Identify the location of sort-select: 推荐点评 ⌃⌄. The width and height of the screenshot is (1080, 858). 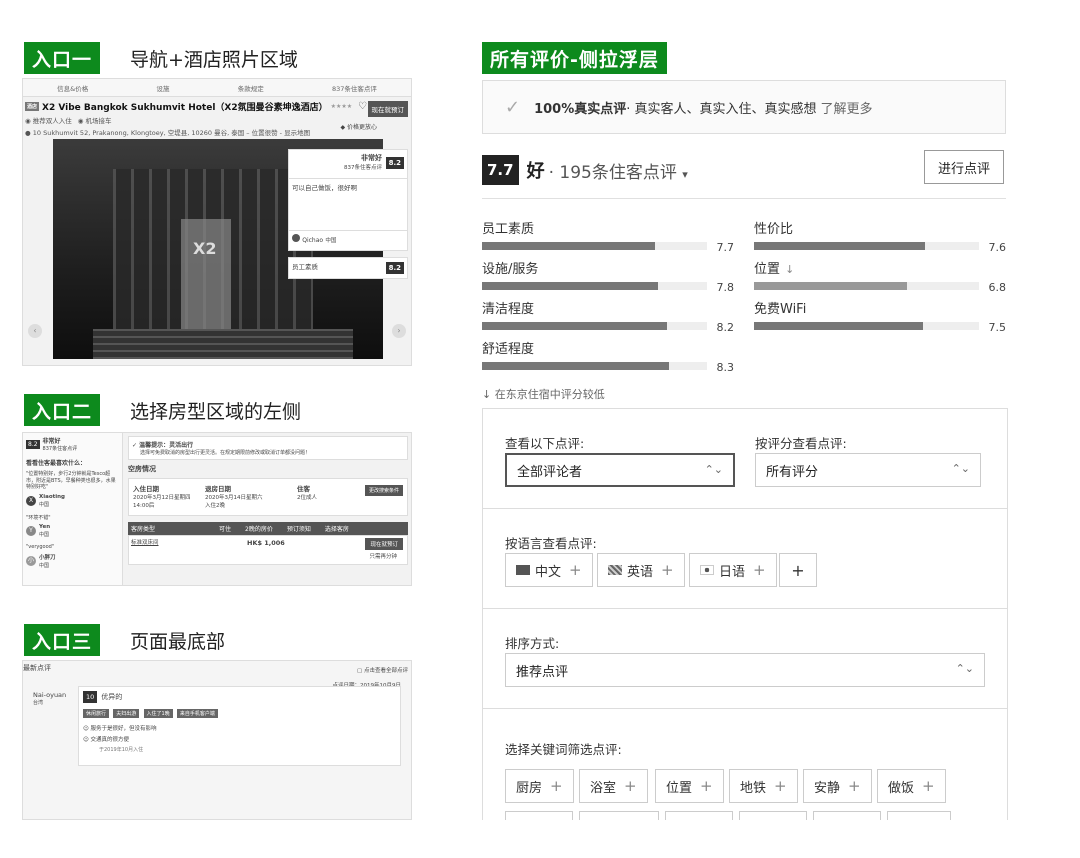
(745, 670).